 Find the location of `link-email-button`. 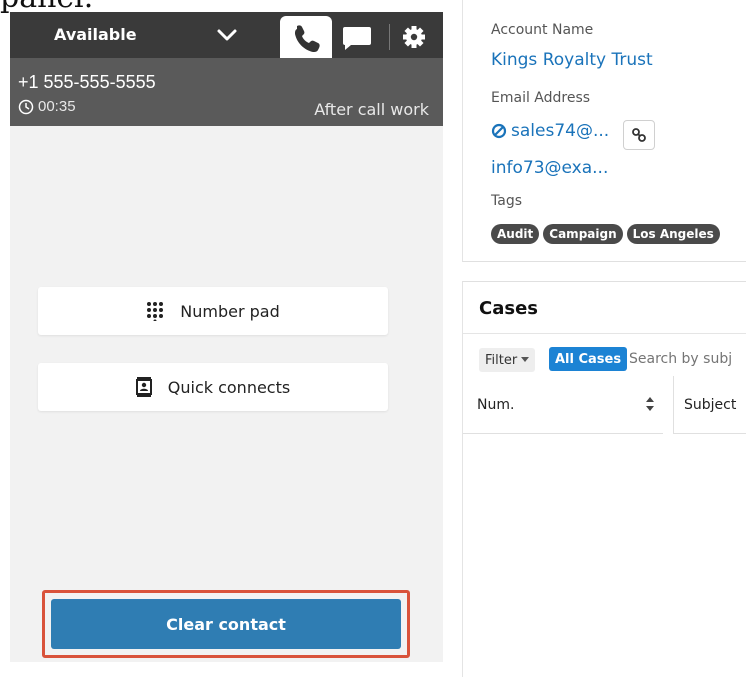

link-email-button is located at coordinates (639, 135).